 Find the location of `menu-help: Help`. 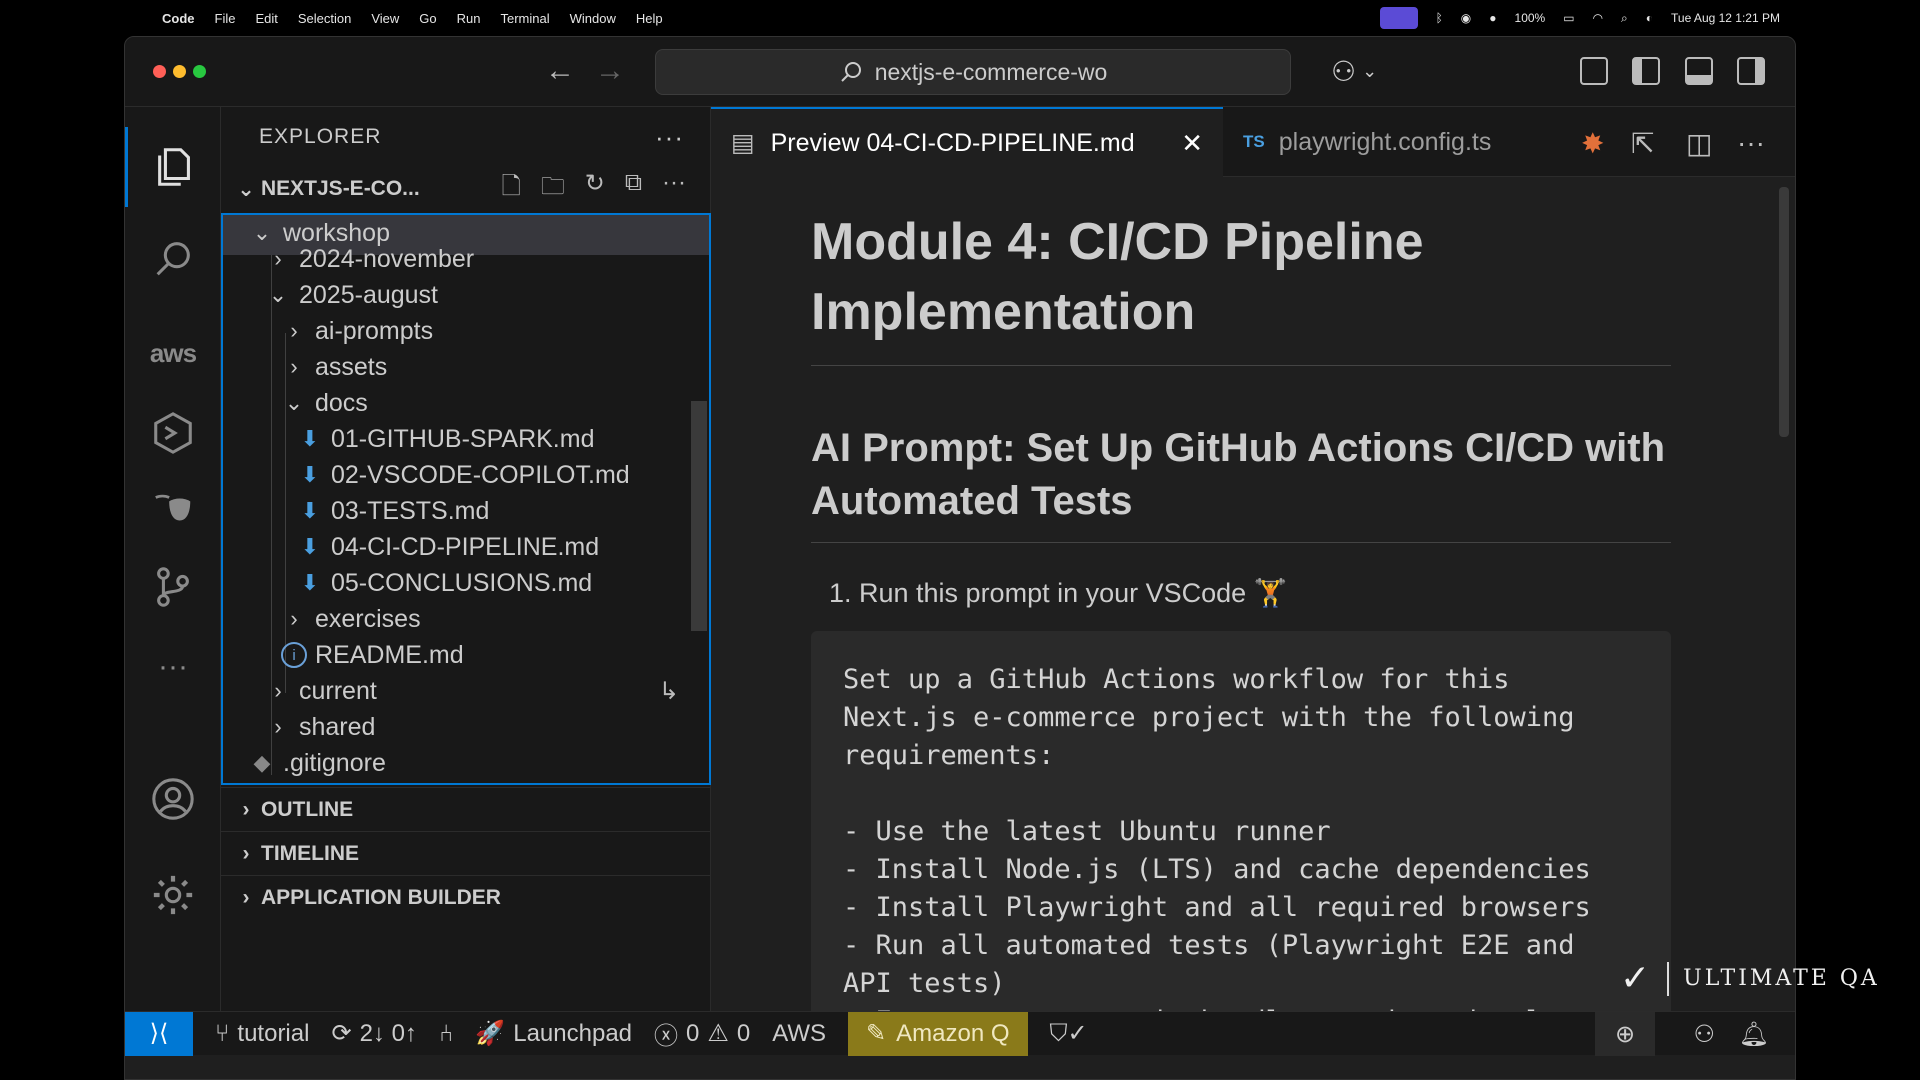

menu-help: Help is located at coordinates (649, 18).